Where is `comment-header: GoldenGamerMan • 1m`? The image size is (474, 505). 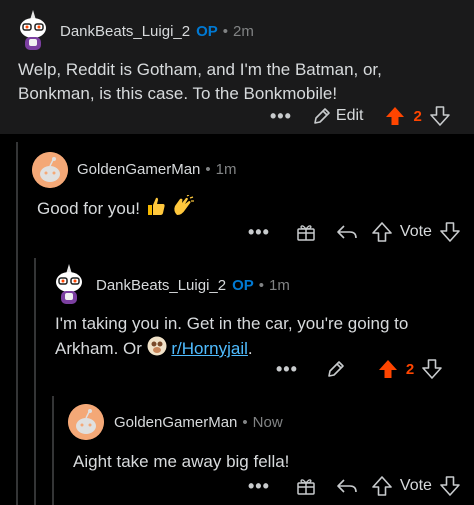 comment-header: GoldenGamerMan • 1m is located at coordinates (157, 169).